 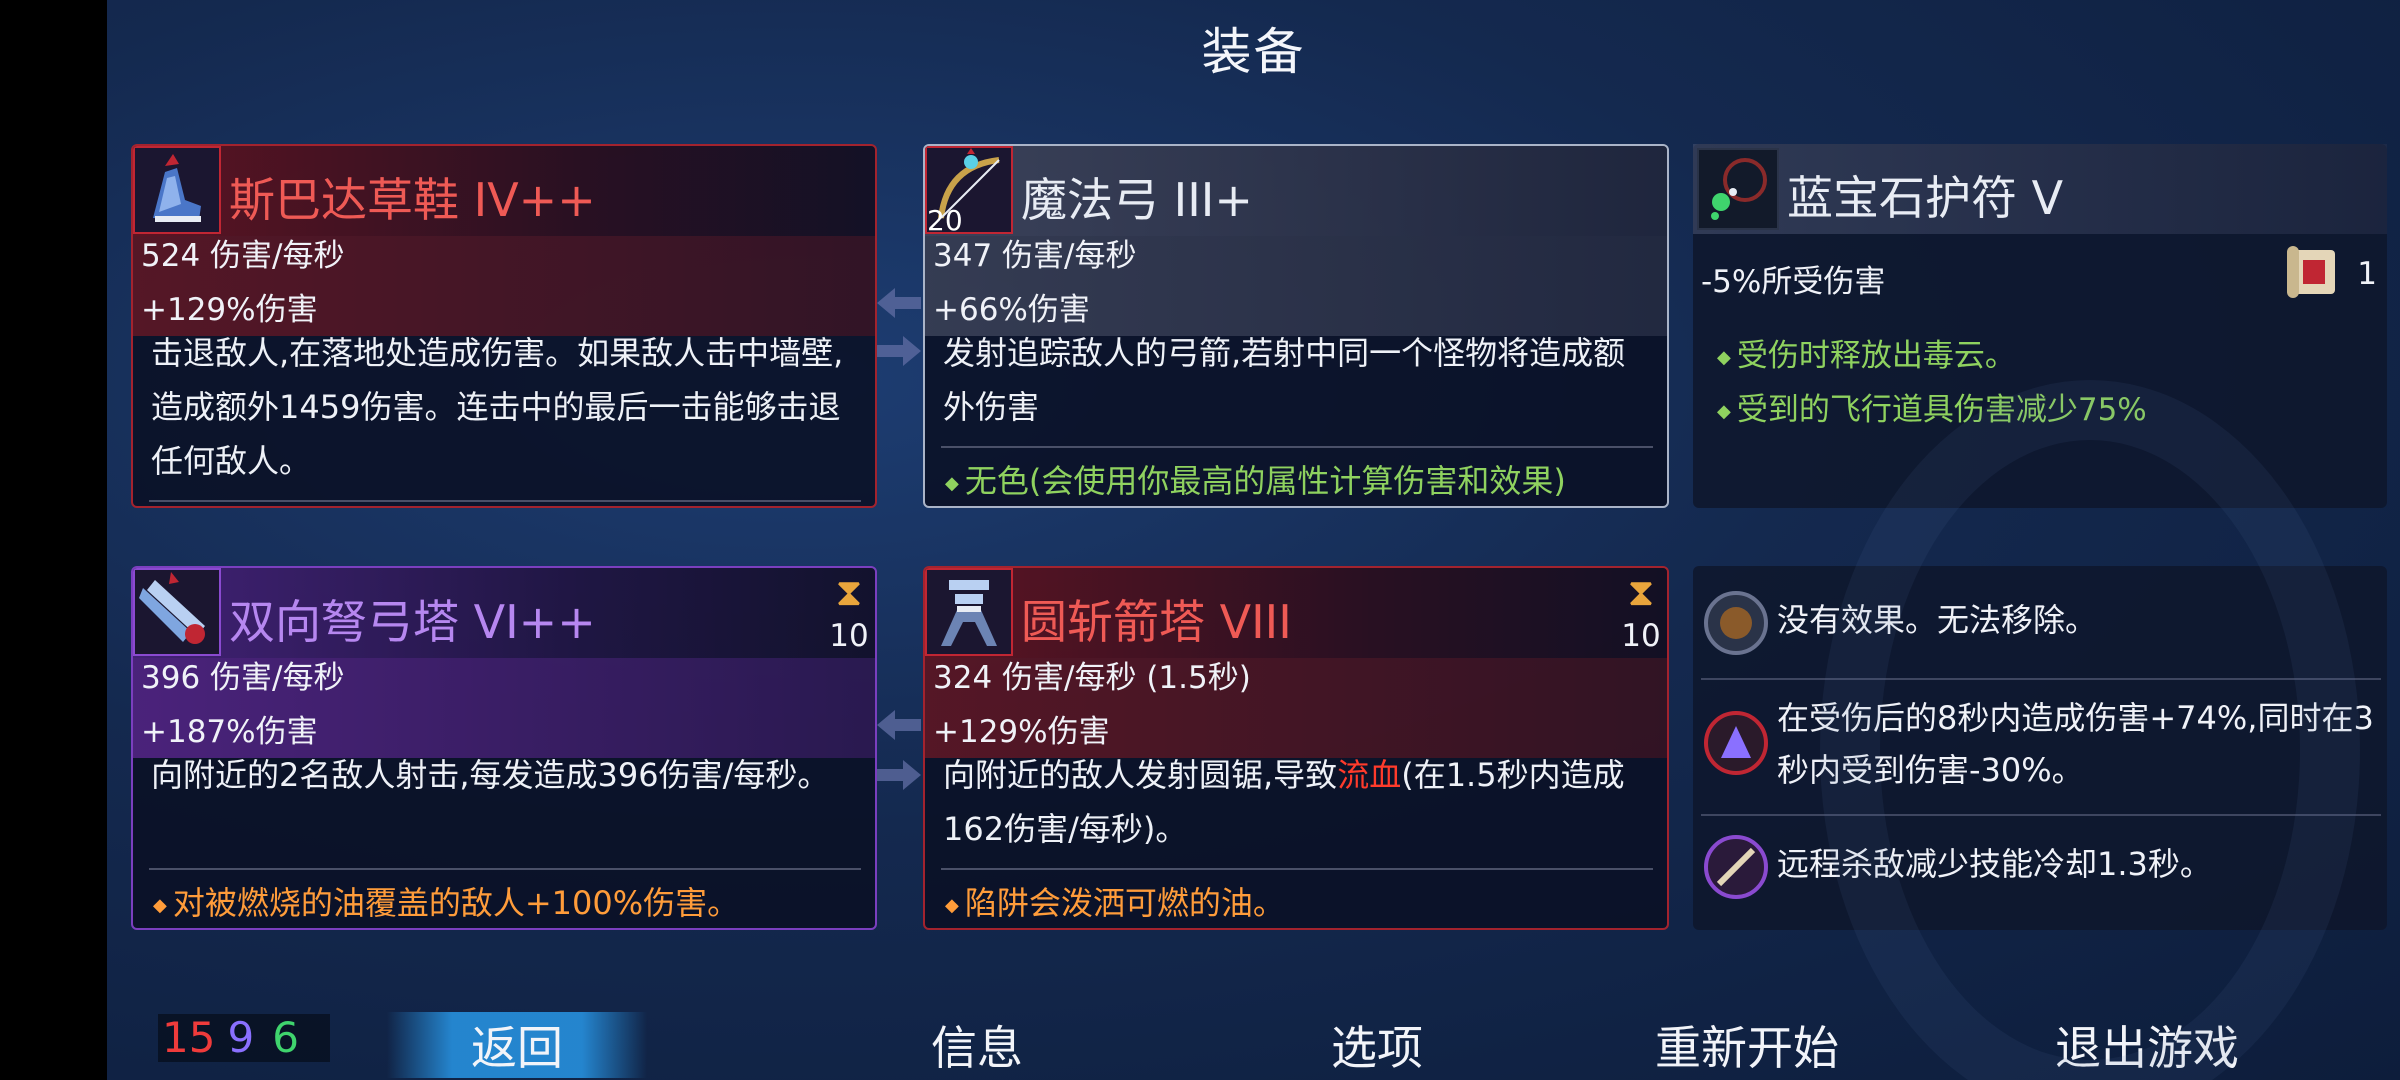 What do you see at coordinates (2311, 272) in the screenshot?
I see `scroll-icon` at bounding box center [2311, 272].